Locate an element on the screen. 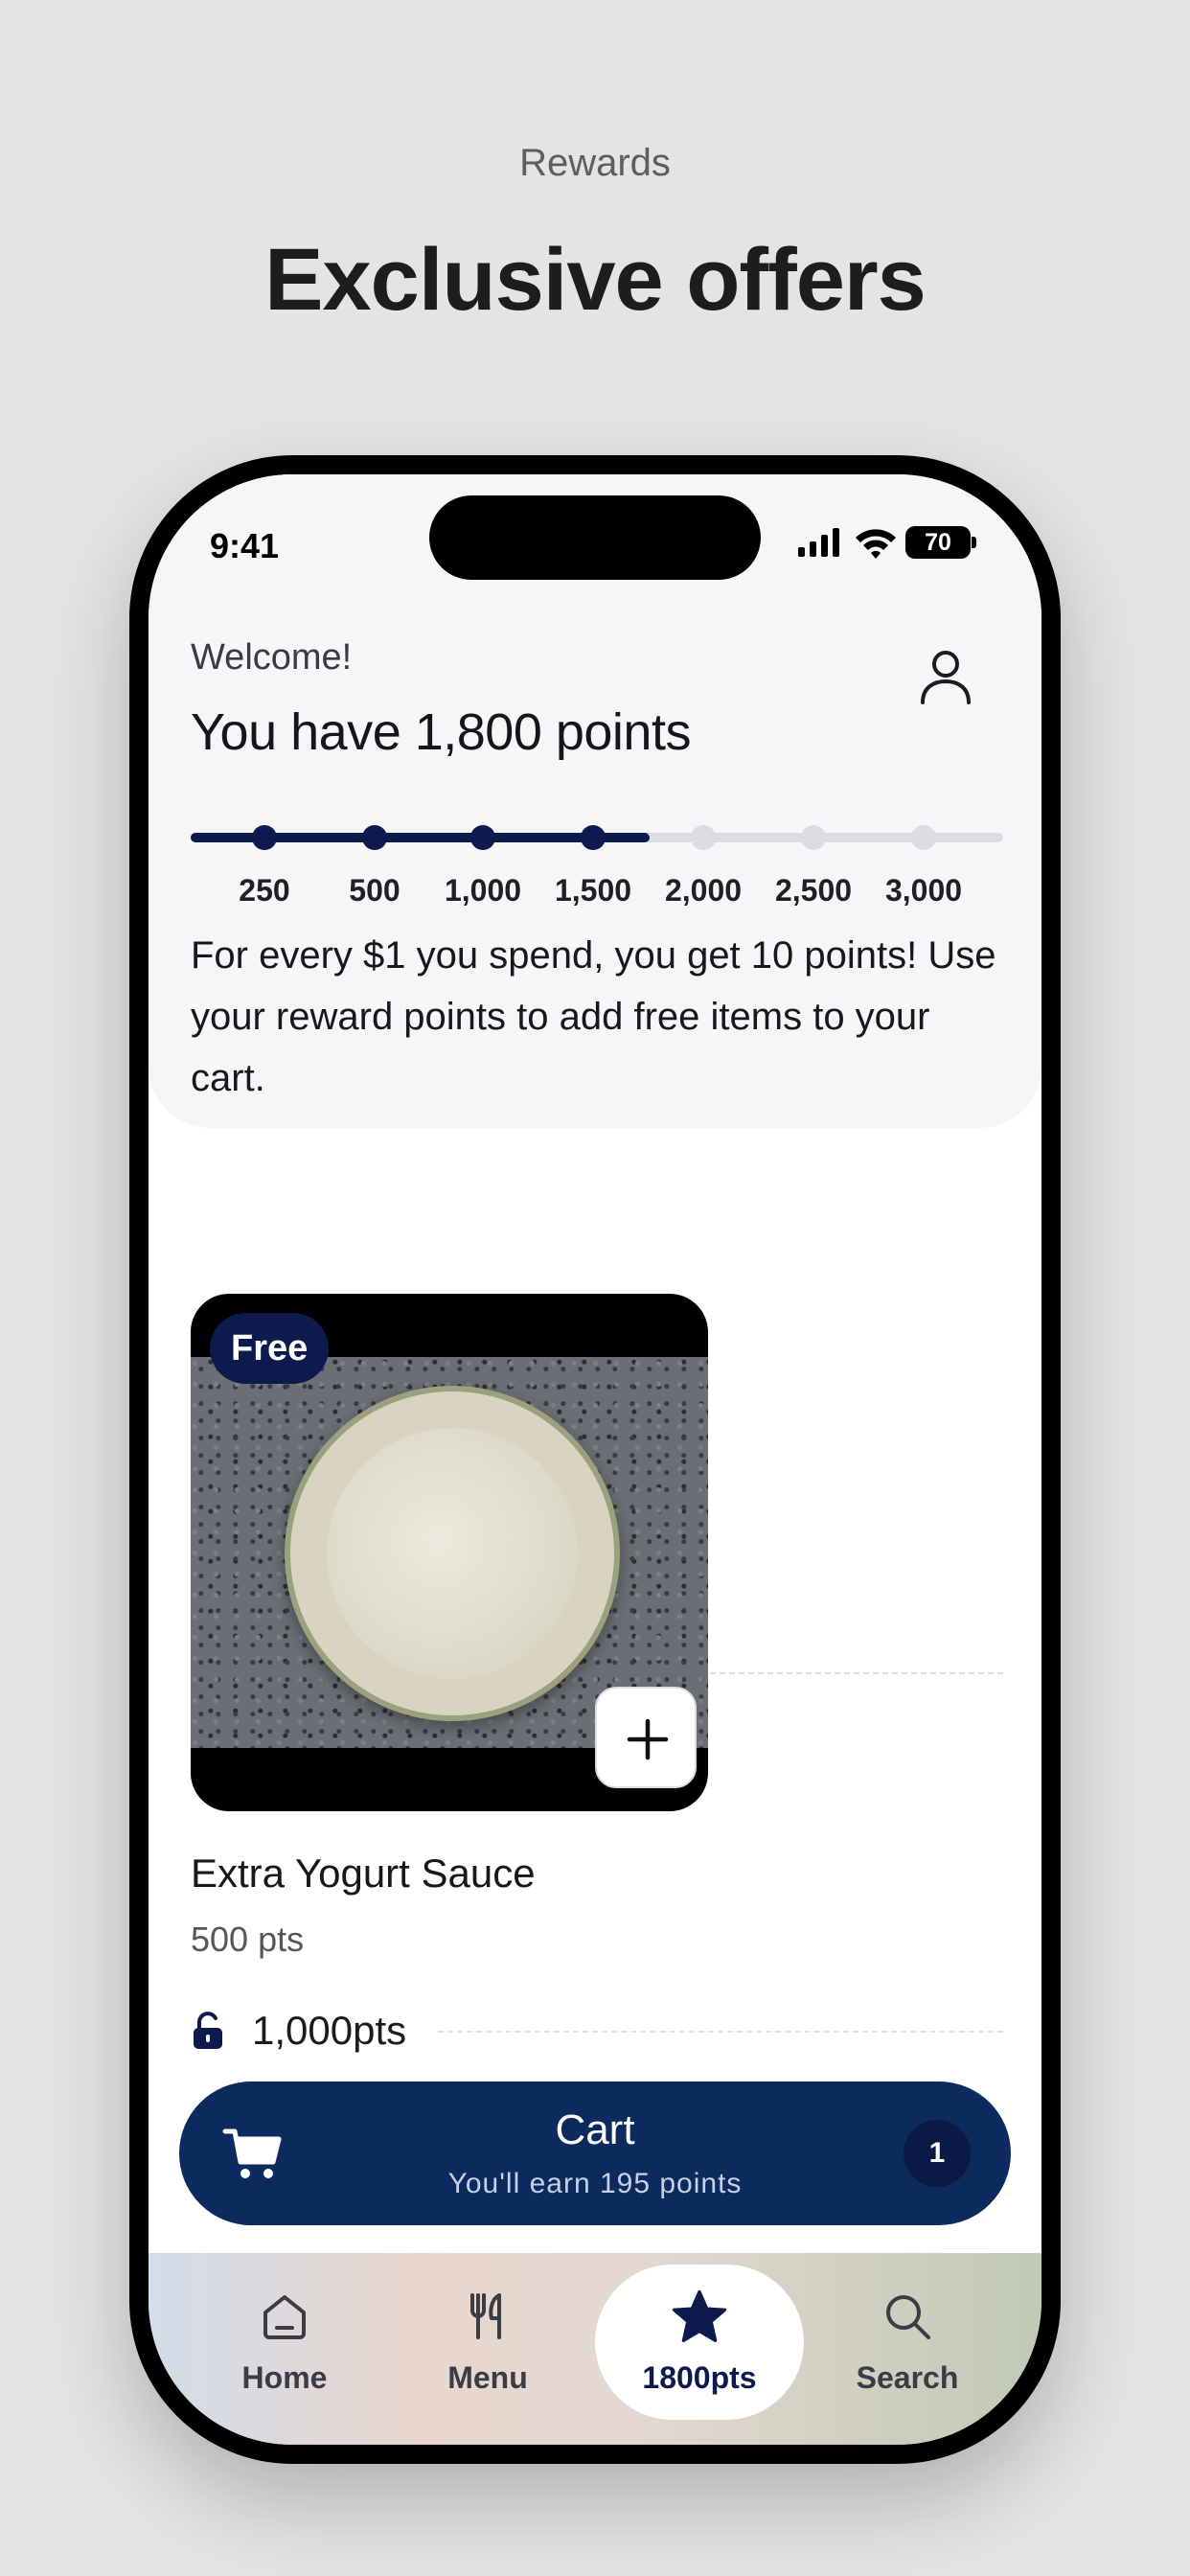 The width and height of the screenshot is (1190, 2576). wifi-icon is located at coordinates (876, 544).